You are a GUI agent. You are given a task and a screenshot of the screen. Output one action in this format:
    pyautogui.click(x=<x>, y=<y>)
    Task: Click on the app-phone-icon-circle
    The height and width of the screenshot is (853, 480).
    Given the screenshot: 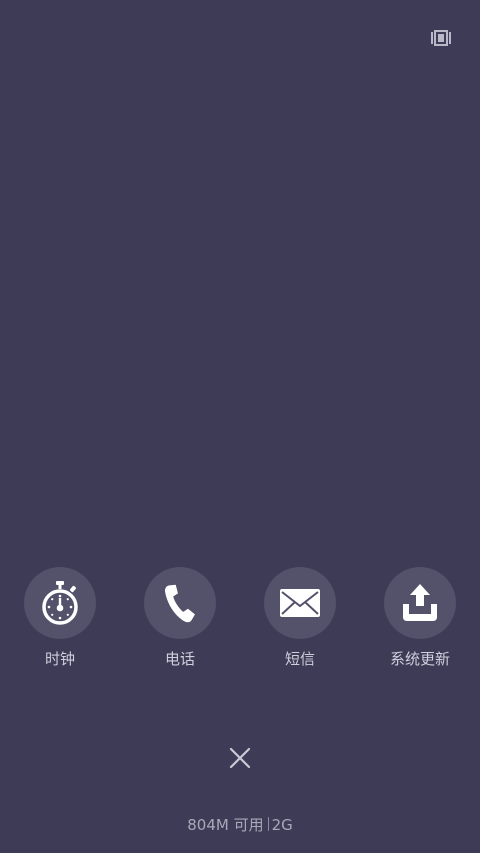 What is the action you would take?
    pyautogui.click(x=180, y=603)
    